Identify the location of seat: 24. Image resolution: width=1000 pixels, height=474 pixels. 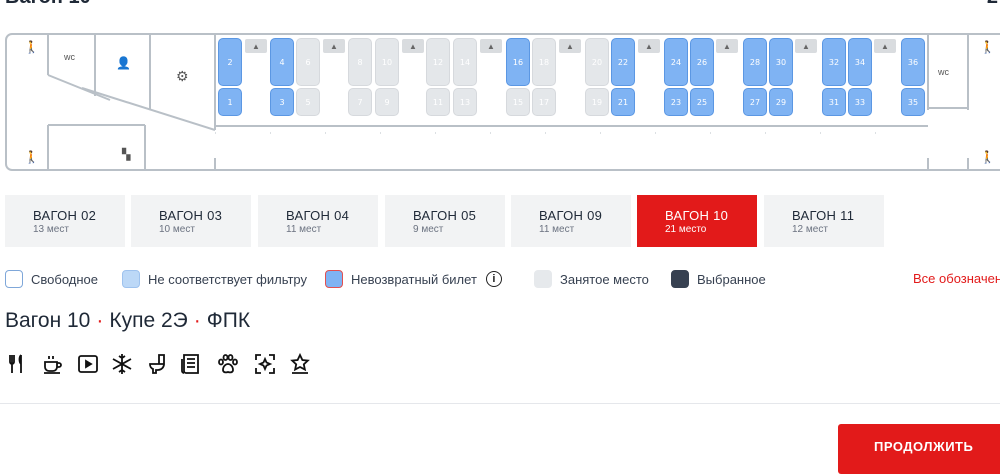
(676, 62).